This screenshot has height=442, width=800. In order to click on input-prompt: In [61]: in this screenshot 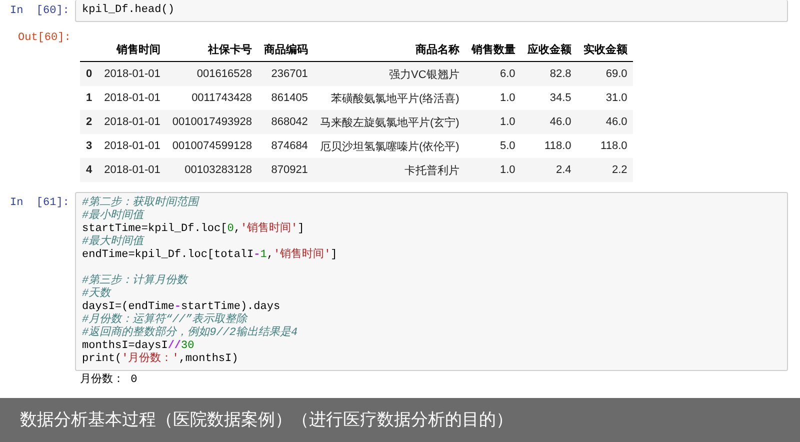, I will do `click(39, 202)`.